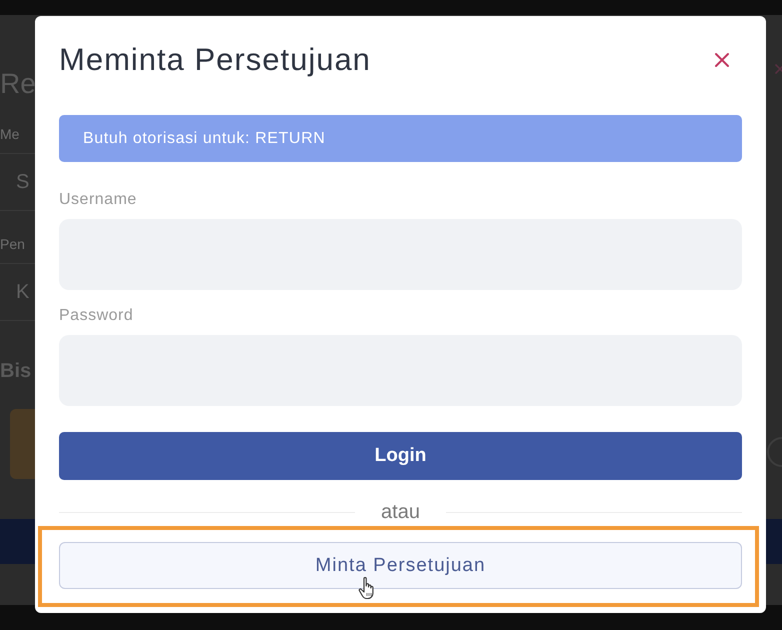 This screenshot has height=630, width=782. Describe the element at coordinates (400, 565) in the screenshot. I see `request-approval-button: Minta Persetujuan` at that location.